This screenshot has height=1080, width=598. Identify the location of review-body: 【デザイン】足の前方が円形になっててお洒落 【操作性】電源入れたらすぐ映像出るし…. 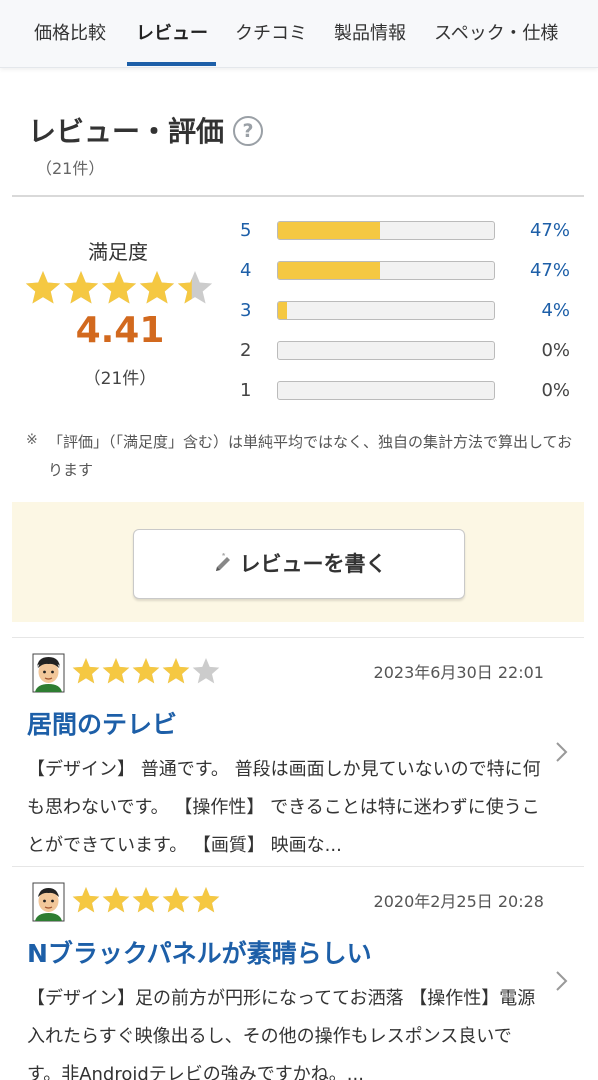
(281, 1034).